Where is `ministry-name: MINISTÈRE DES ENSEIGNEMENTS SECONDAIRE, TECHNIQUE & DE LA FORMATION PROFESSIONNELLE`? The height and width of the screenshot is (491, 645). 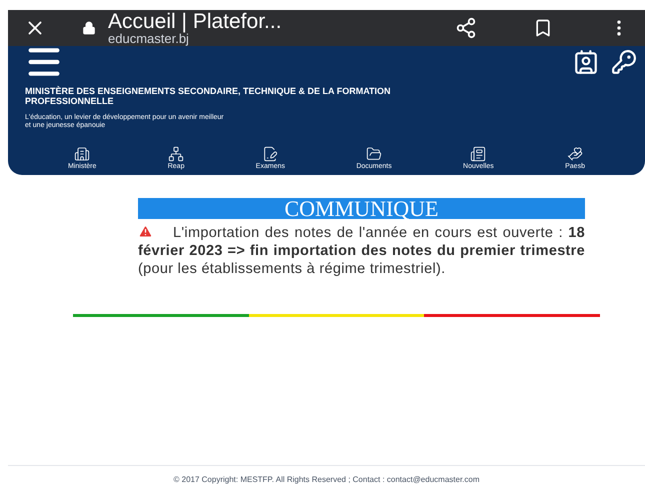
ministry-name: MINISTÈRE DES ENSEIGNEMENTS SECONDAIRE, TECHNIQUE & DE LA FORMATION PROFESSIONNELLE is located at coordinates (208, 96).